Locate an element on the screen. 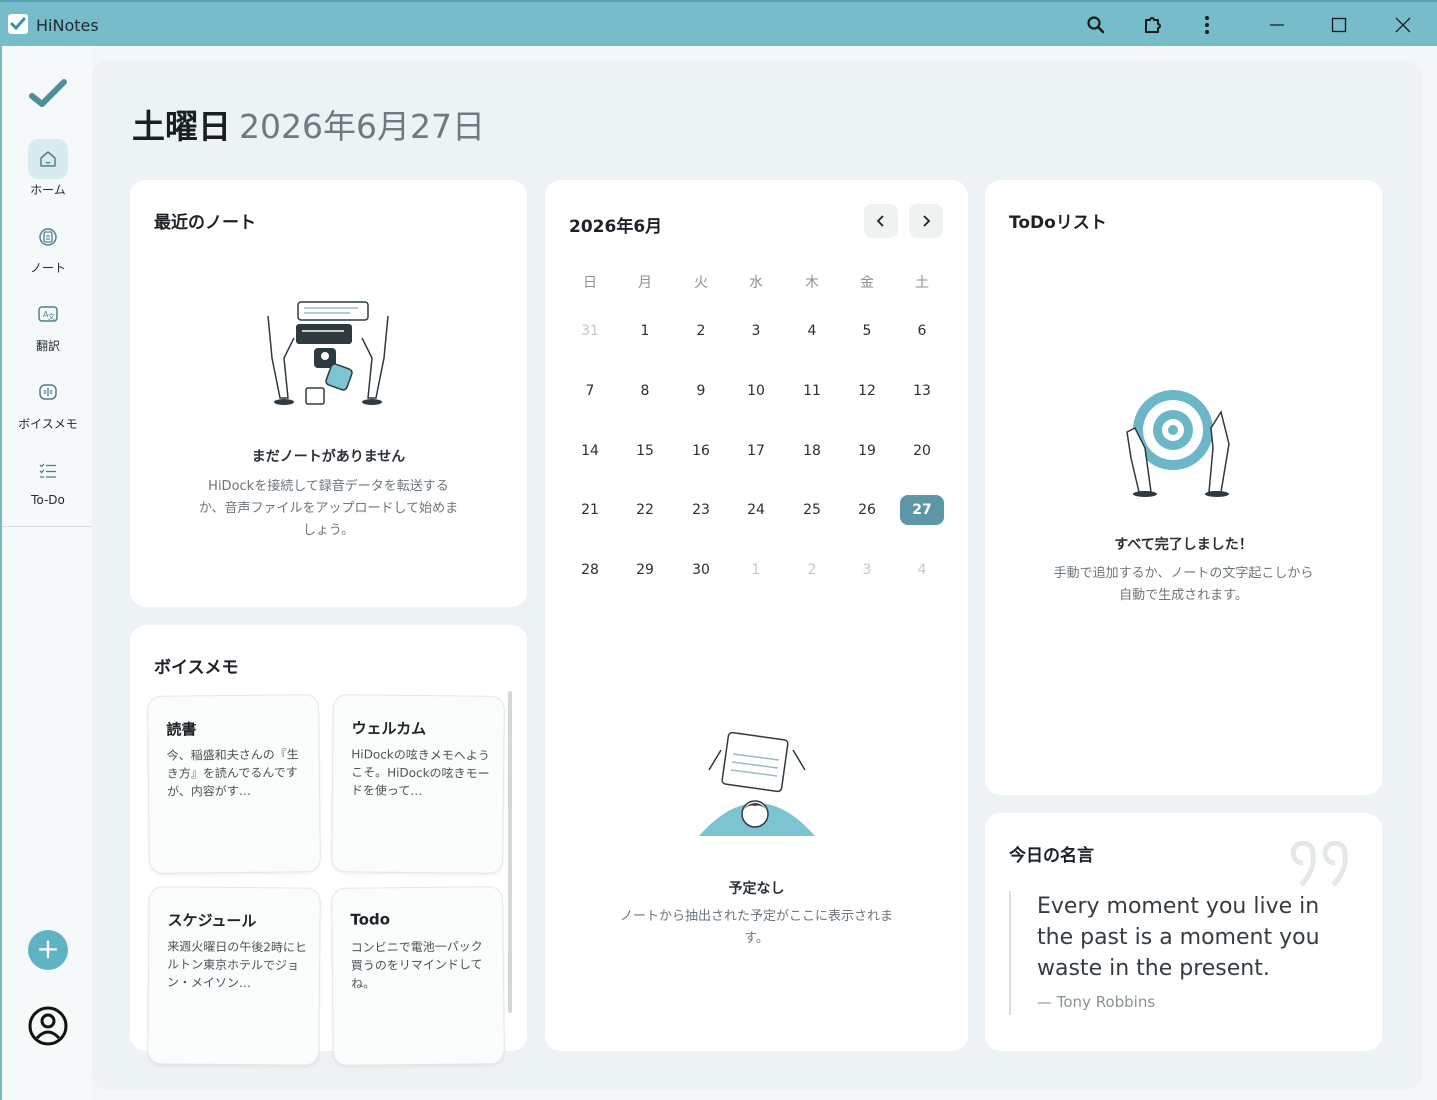 This screenshot has width=1437, height=1100. calendar-day: 22 is located at coordinates (645, 510).